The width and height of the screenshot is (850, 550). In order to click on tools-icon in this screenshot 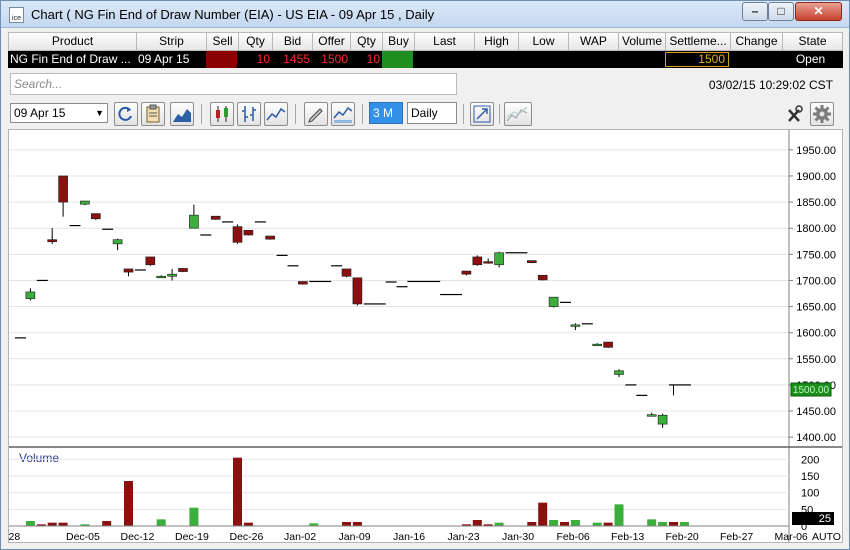, I will do `click(795, 113)`.